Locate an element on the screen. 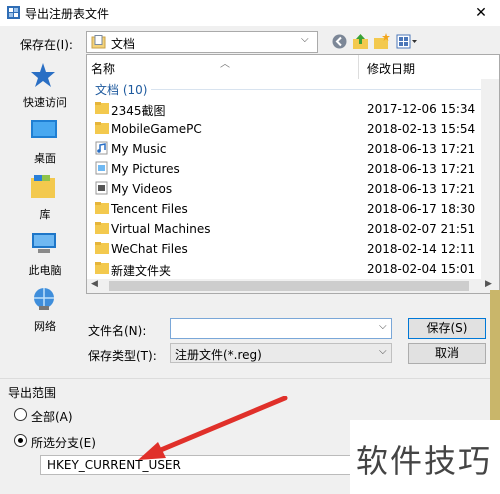 The width and height of the screenshot is (500, 494). library-icon is located at coordinates (43, 186).